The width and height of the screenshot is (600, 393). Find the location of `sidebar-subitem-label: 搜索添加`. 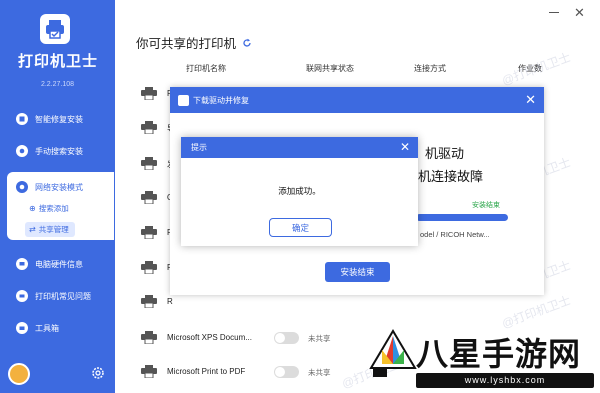

sidebar-subitem-label: 搜索添加 is located at coordinates (53, 208).